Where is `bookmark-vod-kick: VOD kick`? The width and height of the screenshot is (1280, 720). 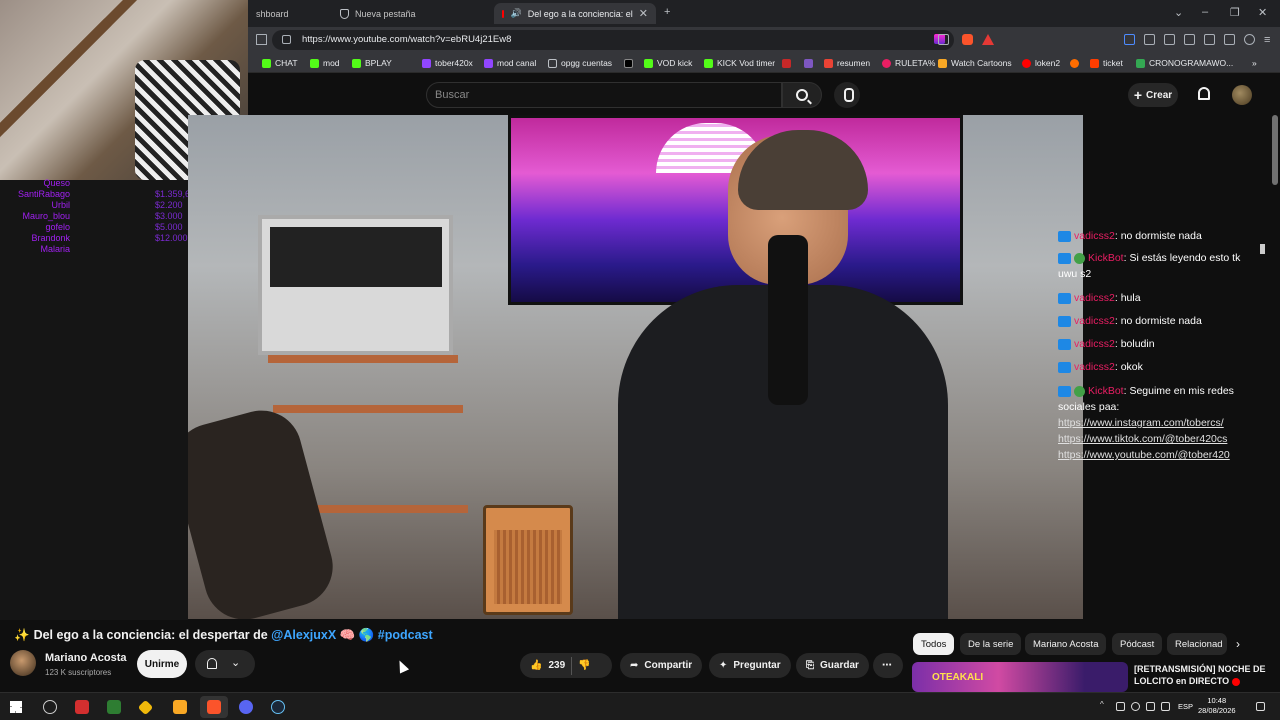
bookmark-vod-kick: VOD kick is located at coordinates (668, 63).